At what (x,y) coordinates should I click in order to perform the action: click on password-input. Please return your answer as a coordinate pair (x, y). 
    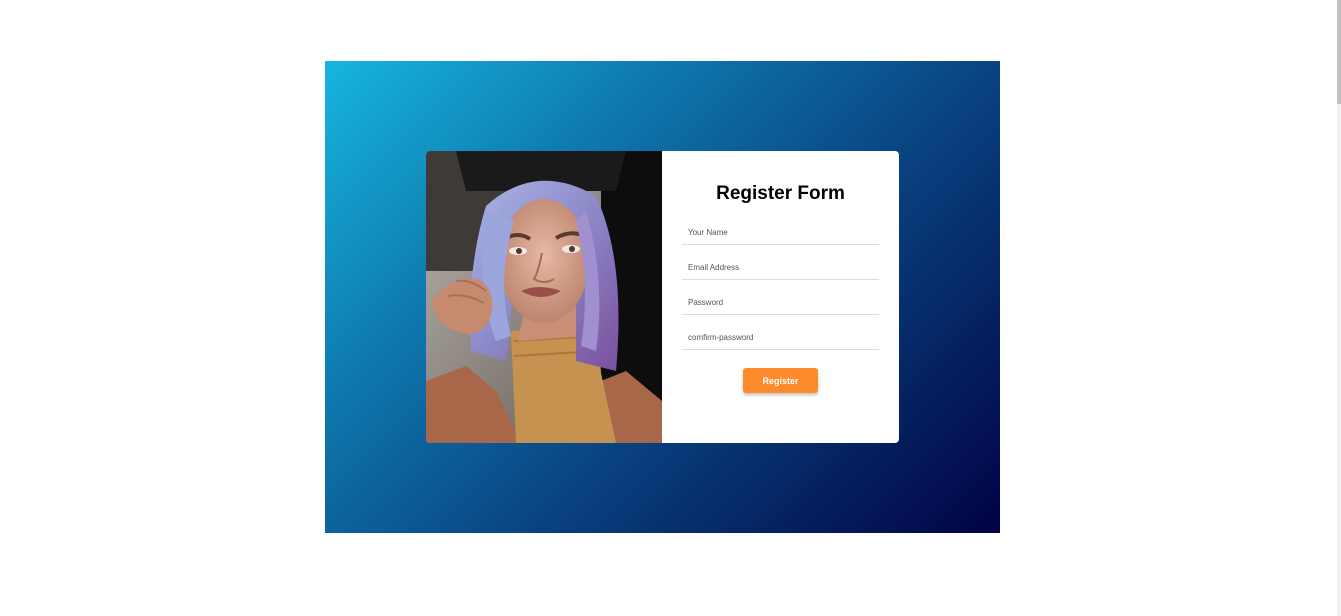
    Looking at the image, I should click on (780, 303).